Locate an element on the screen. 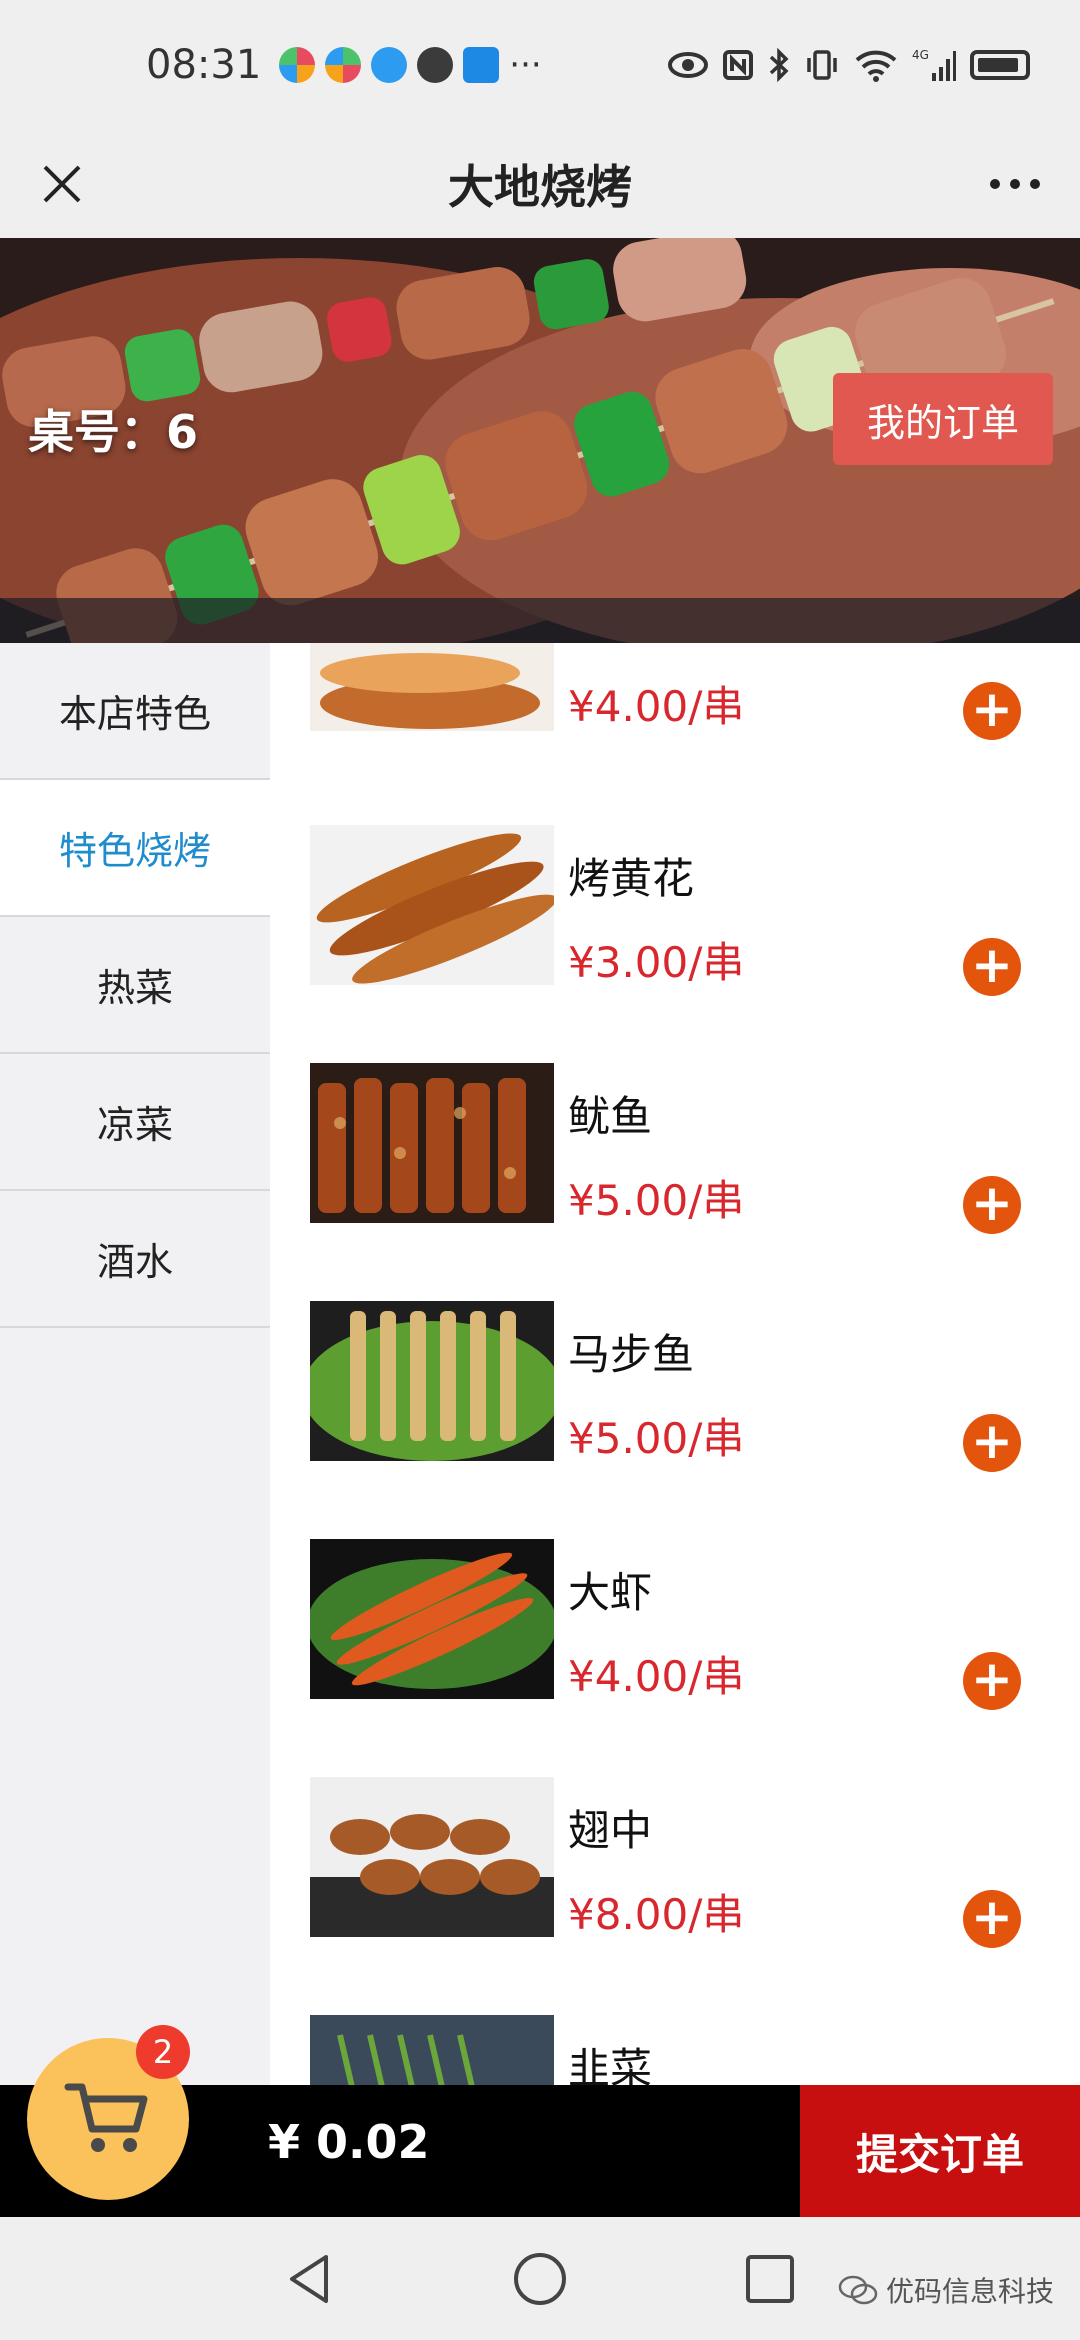 The image size is (1080, 2340). category-item-cold-dishes: 凉菜 is located at coordinates (135, 1122).